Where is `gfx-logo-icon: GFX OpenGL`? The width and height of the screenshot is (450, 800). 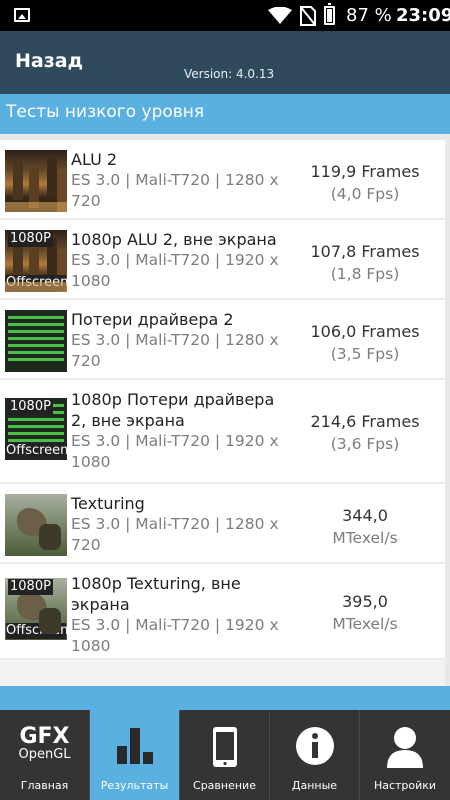 gfx-logo-icon: GFX OpenGL is located at coordinates (44, 750).